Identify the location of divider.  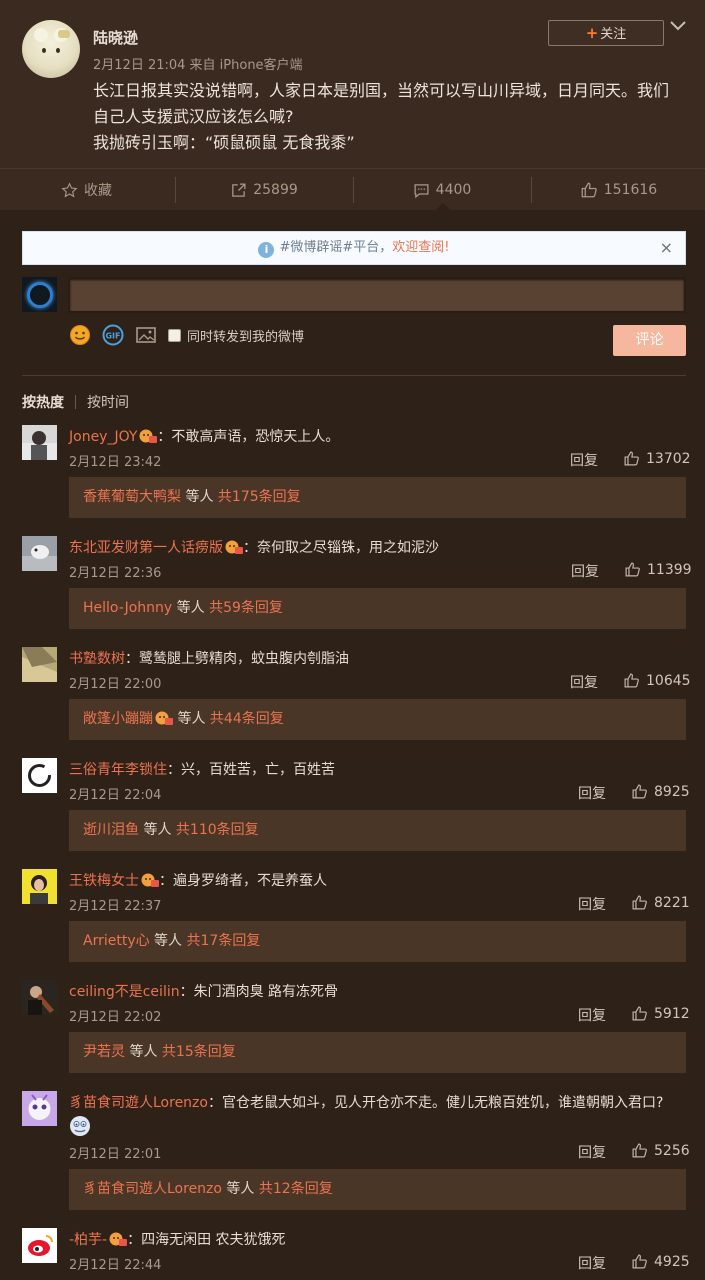
(354, 375).